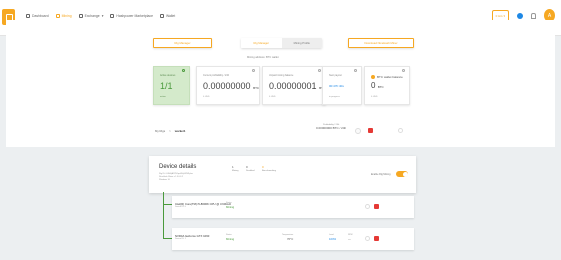 Image resolution: width=561 pixels, height=260 pixels. Describe the element at coordinates (91, 16) in the screenshot. I see `nav-exchange: Exchange ▾` at that location.